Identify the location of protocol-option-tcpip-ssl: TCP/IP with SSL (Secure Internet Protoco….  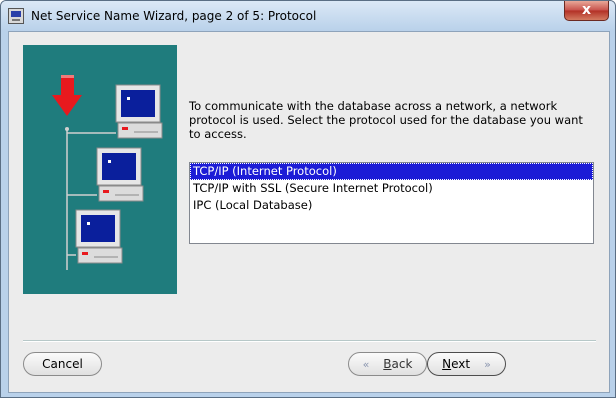
(391, 188).